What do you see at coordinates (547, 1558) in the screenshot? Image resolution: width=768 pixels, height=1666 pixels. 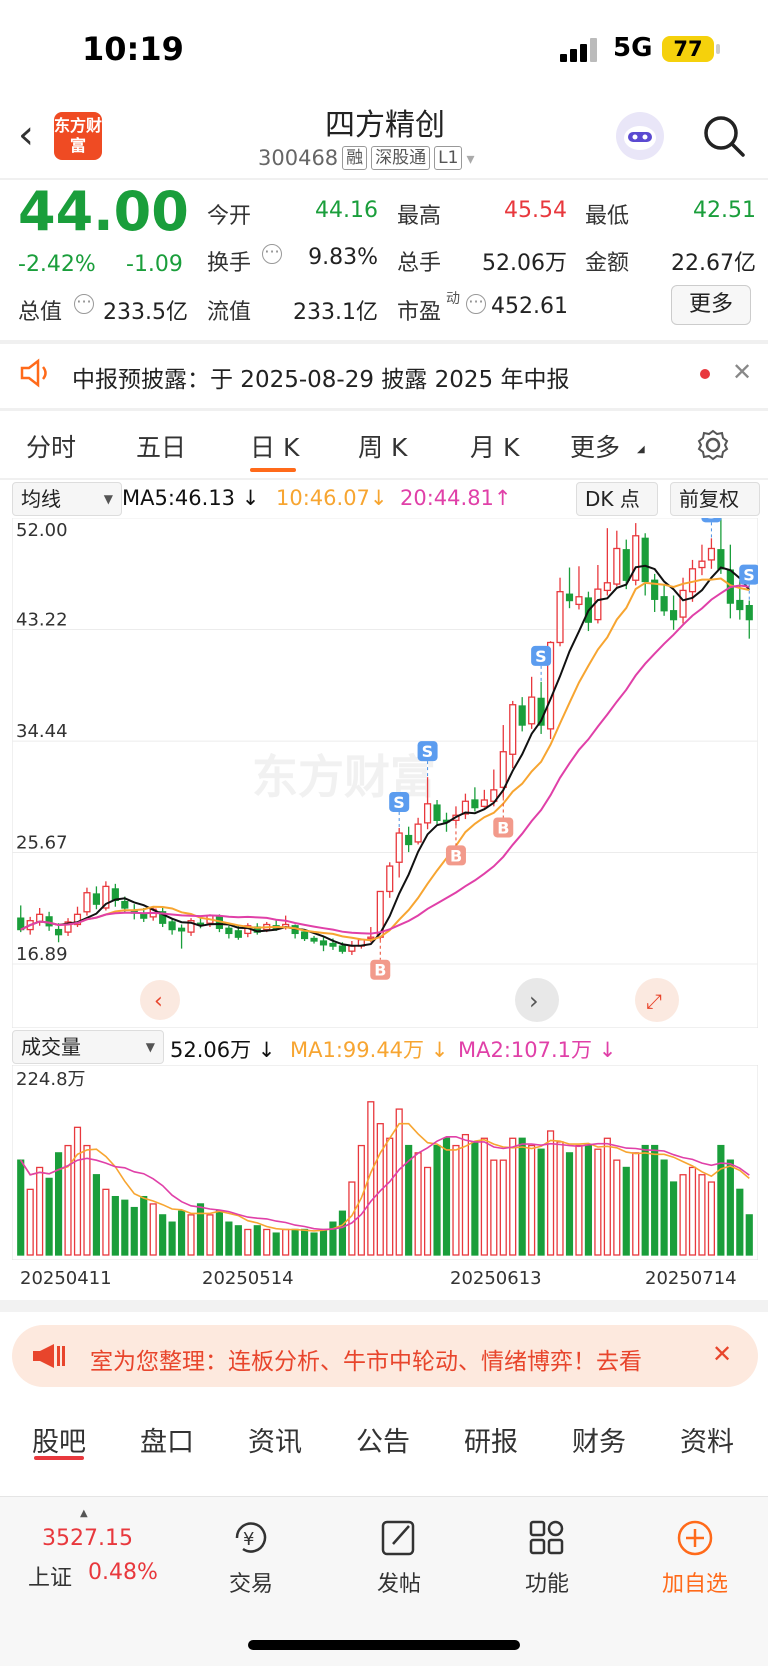 I see `functions-button: 功能` at bounding box center [547, 1558].